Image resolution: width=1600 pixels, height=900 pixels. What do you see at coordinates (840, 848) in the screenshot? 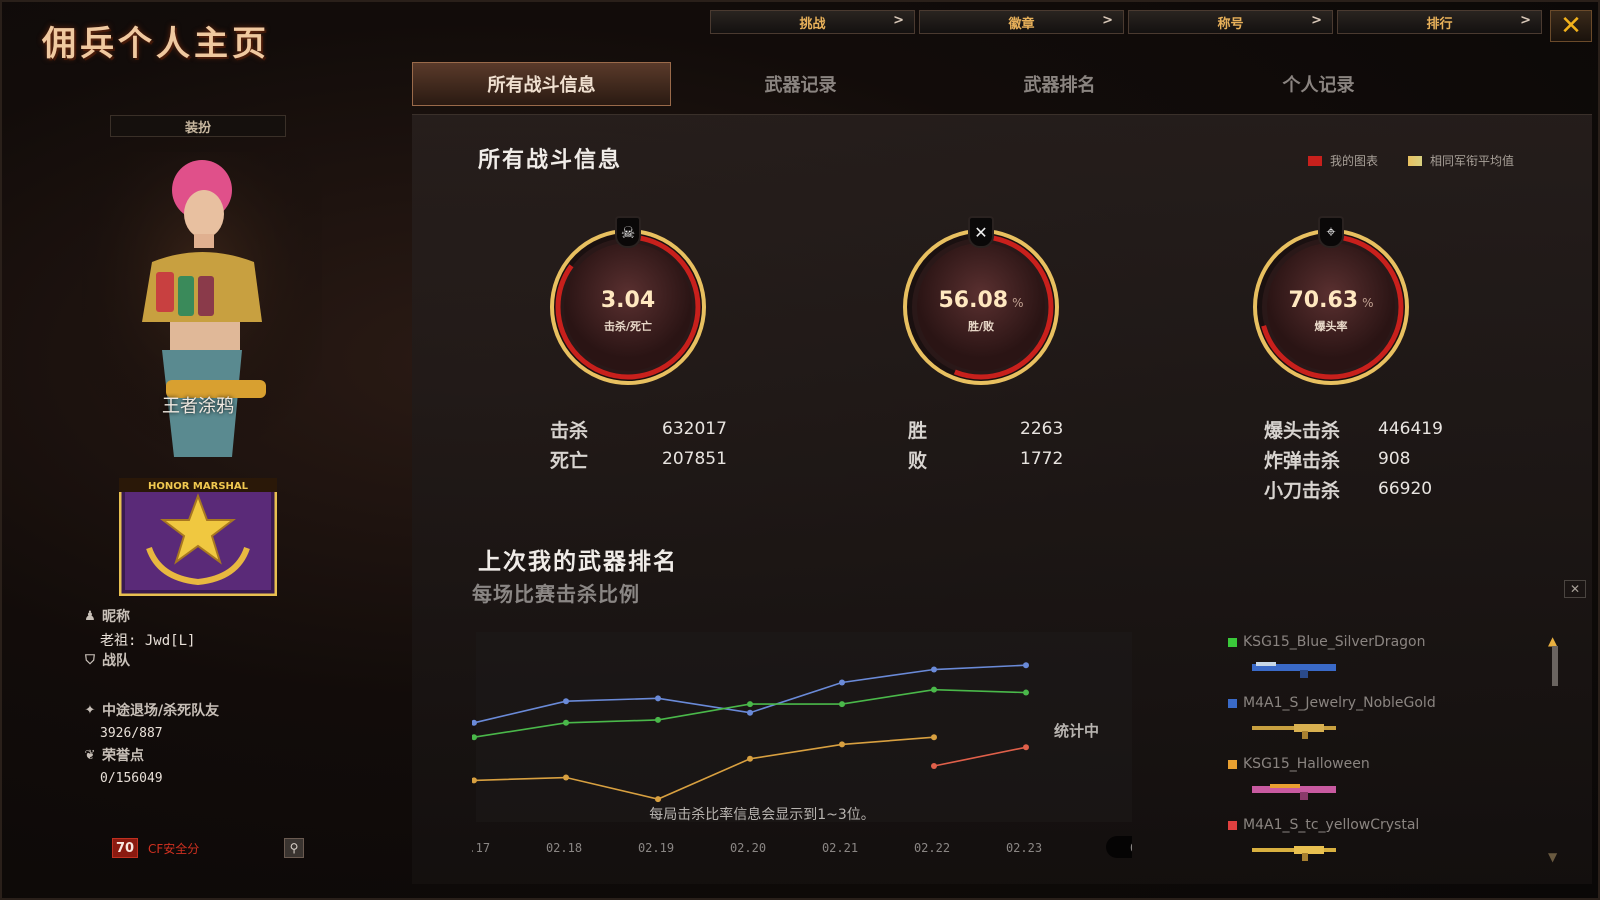
I see `x-tick-label: 02.21` at bounding box center [840, 848].